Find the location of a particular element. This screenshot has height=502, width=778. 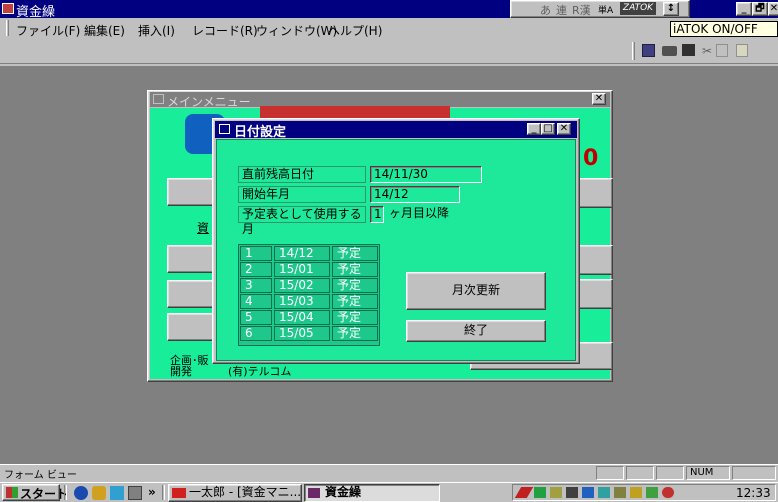

media-icon is located at coordinates (117, 493).